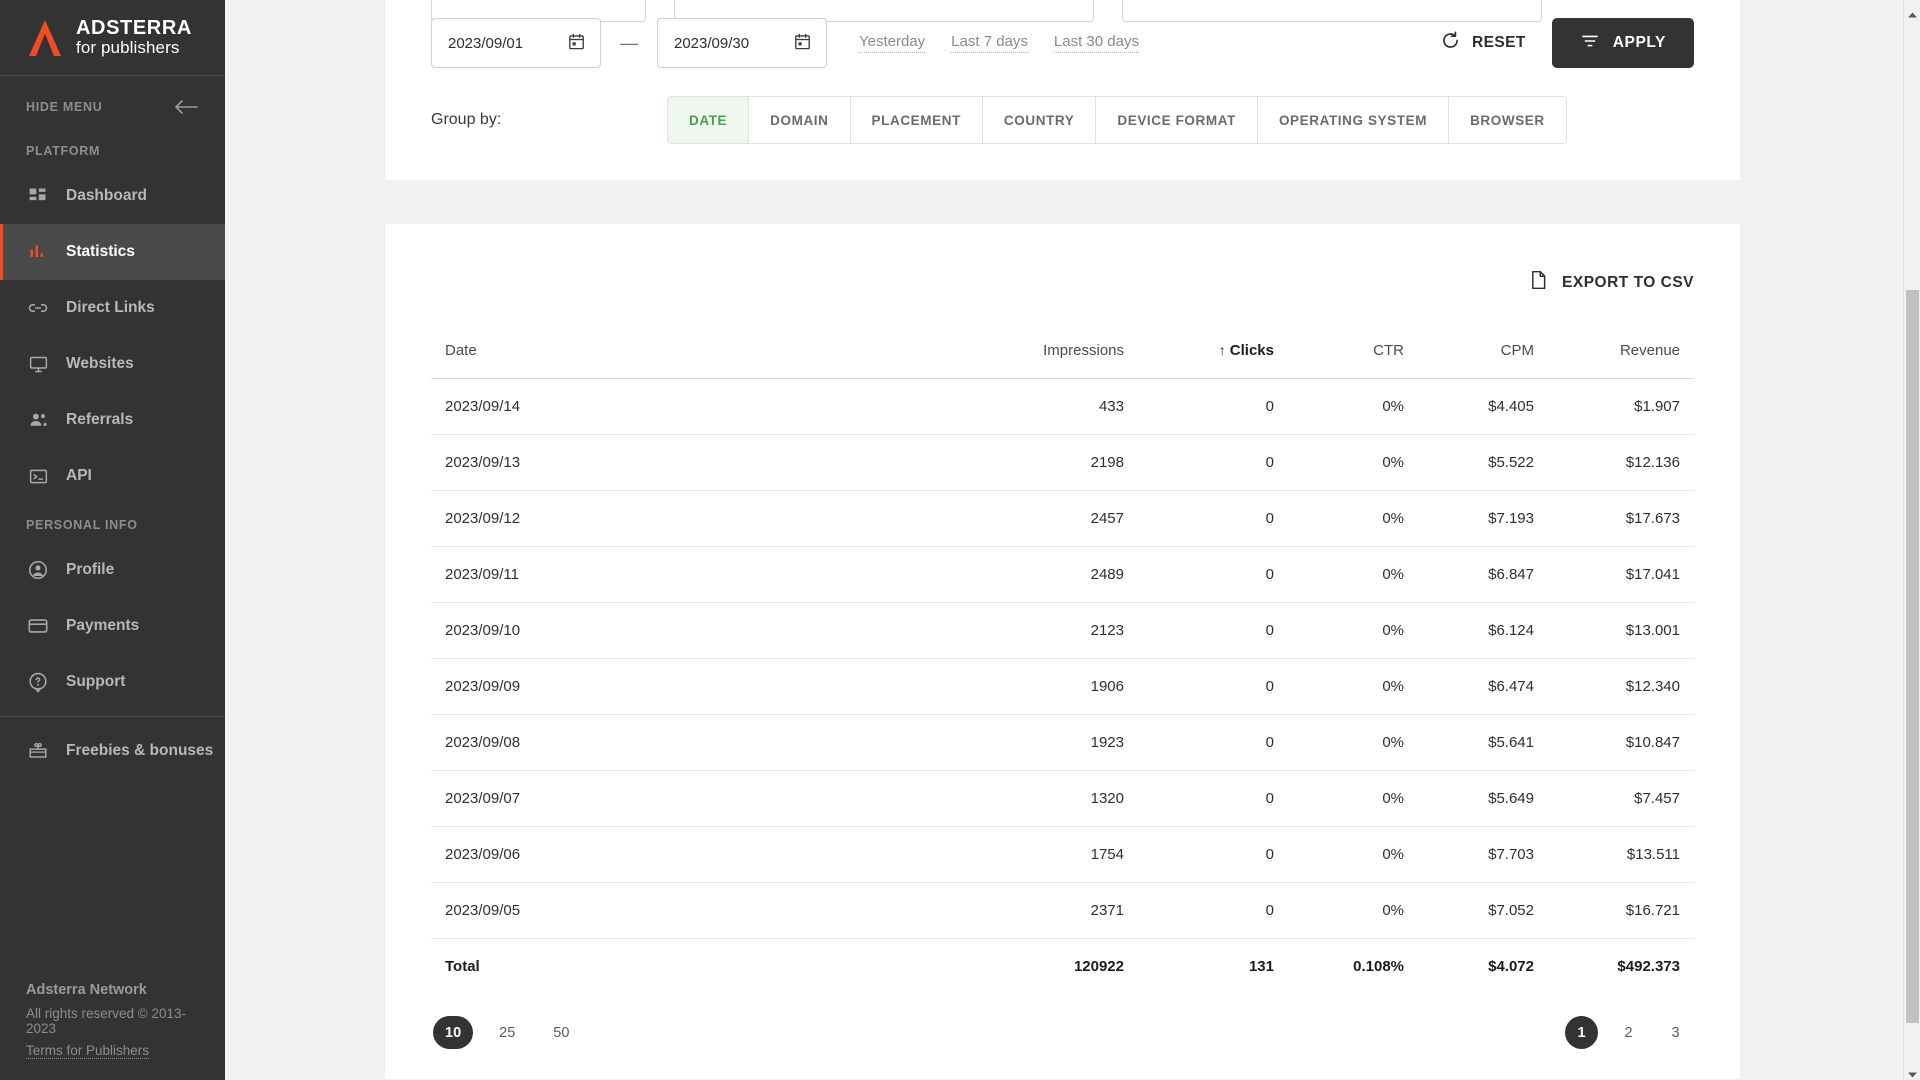 The image size is (1920, 1080). Describe the element at coordinates (1611, 282) in the screenshot. I see `export-to-csv-button: EXPORT TO CSV` at that location.